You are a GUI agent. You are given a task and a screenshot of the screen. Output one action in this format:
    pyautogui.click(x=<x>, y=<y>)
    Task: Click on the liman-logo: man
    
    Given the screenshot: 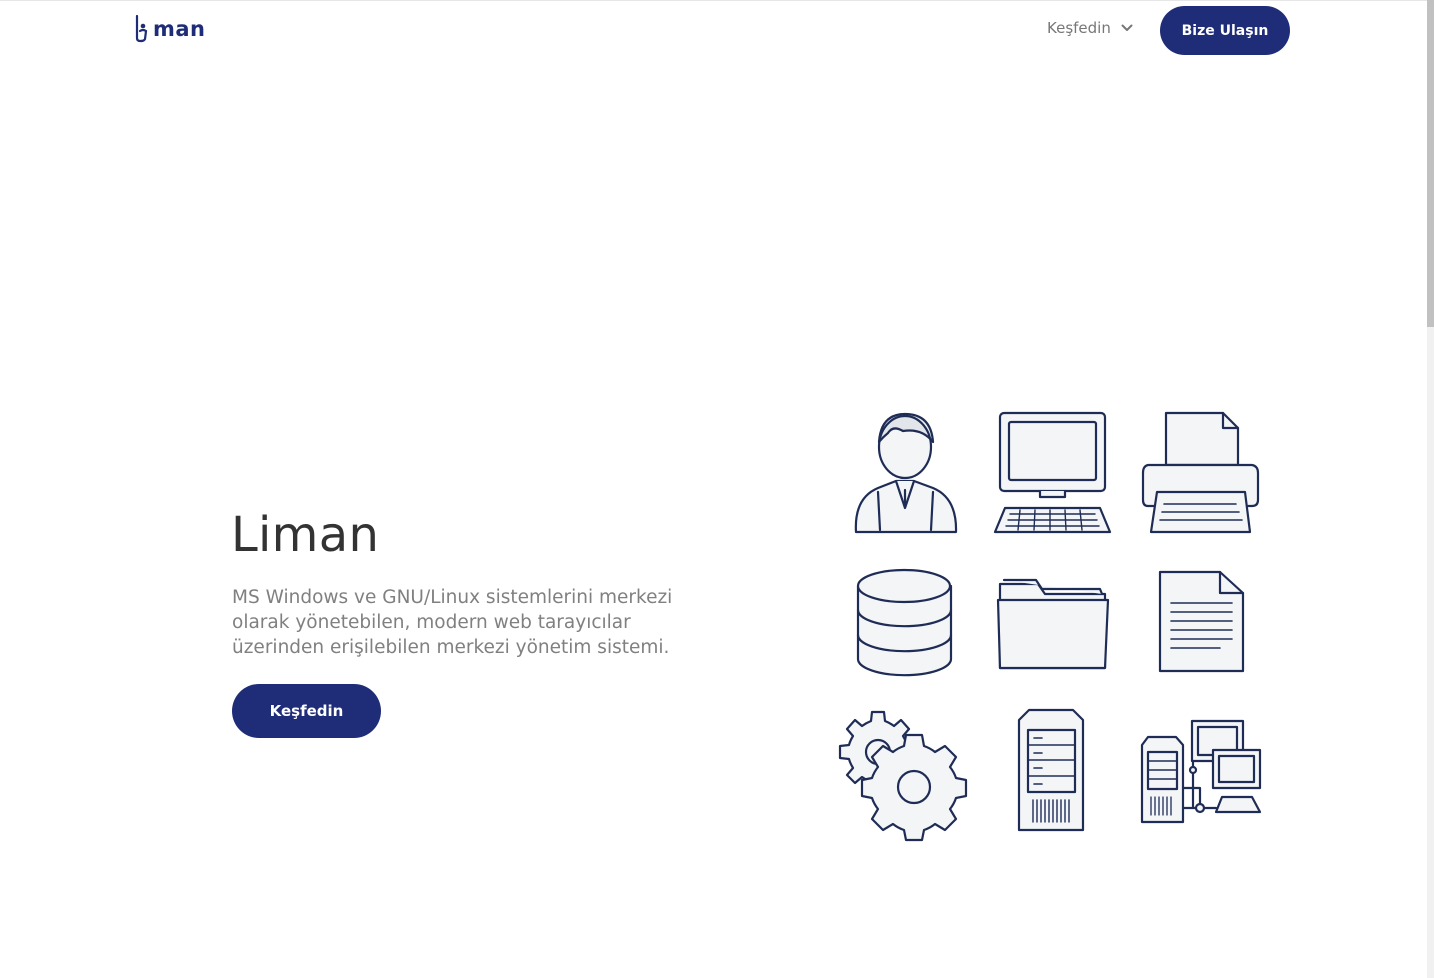 What is the action you would take?
    pyautogui.click(x=170, y=29)
    